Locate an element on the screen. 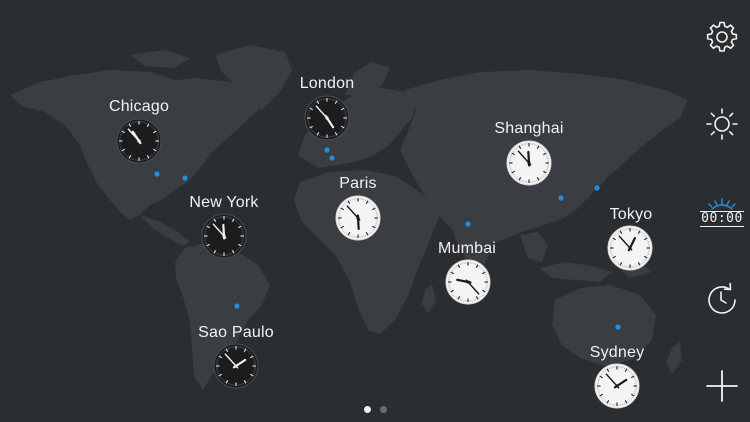  sync-clock-button is located at coordinates (722, 300).